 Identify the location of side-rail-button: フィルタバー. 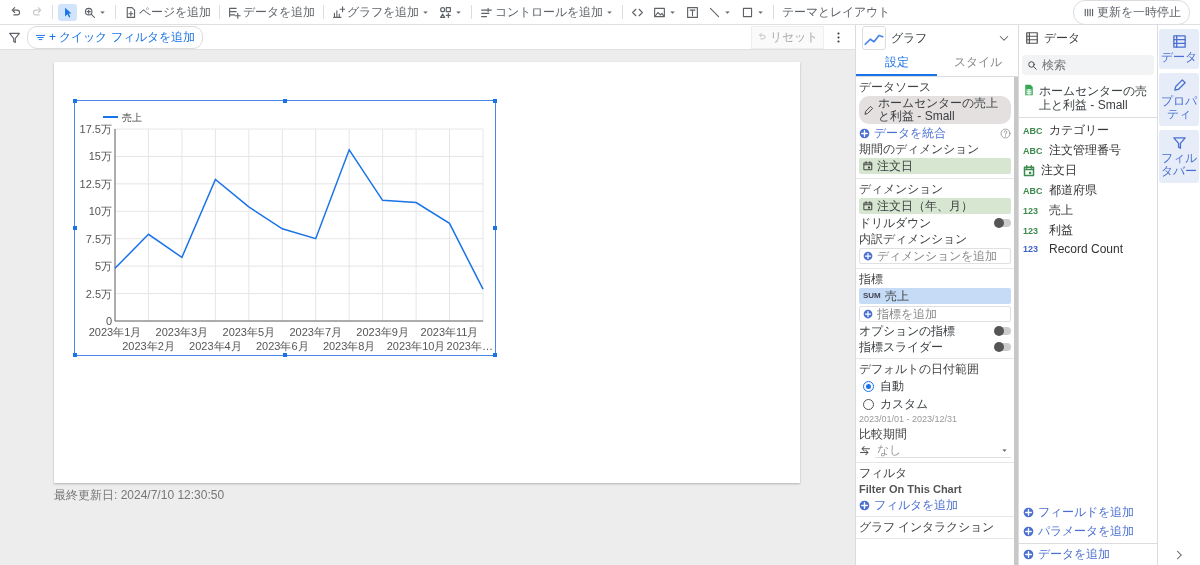
(1179, 156).